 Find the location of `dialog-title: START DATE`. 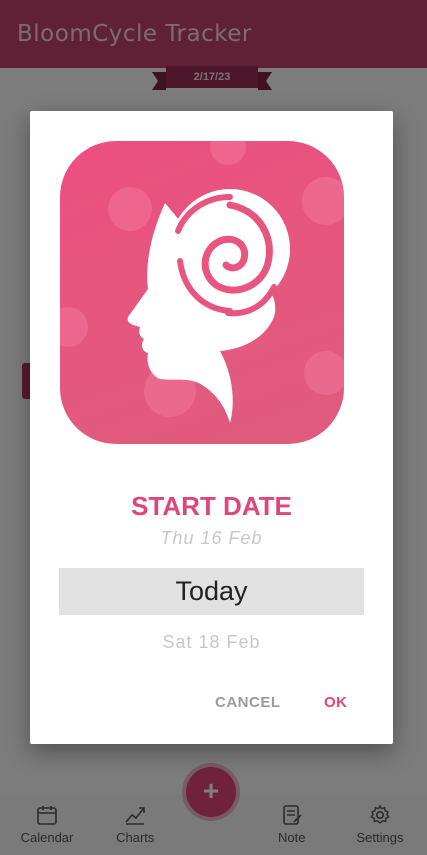

dialog-title: START DATE is located at coordinates (211, 506).